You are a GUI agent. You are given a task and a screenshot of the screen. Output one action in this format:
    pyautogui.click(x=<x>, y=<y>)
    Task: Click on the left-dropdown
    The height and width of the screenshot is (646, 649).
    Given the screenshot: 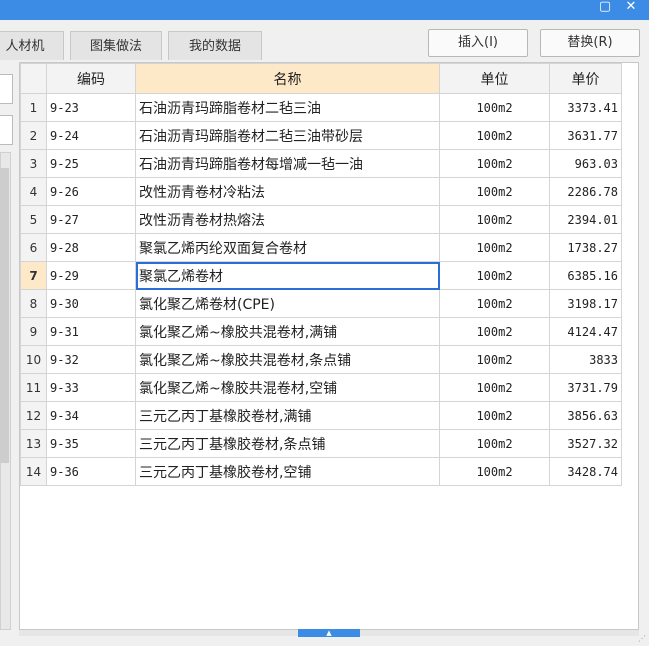 What is the action you would take?
    pyautogui.click(x=6, y=89)
    